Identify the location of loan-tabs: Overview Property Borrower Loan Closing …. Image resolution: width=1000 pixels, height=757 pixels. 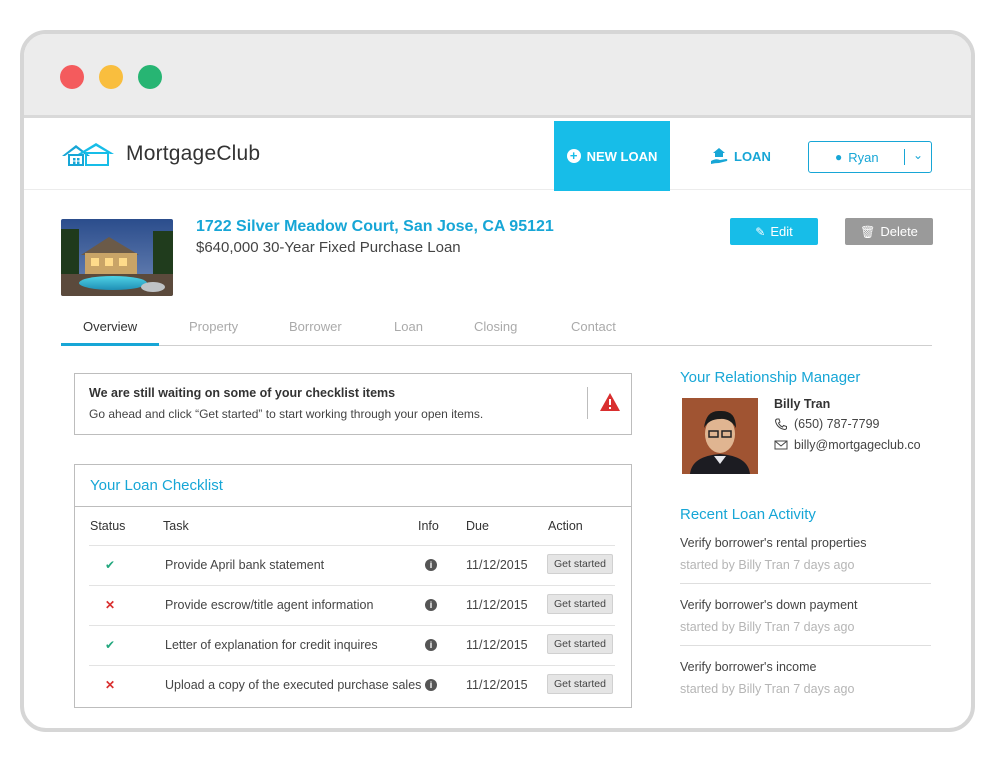
(496, 327).